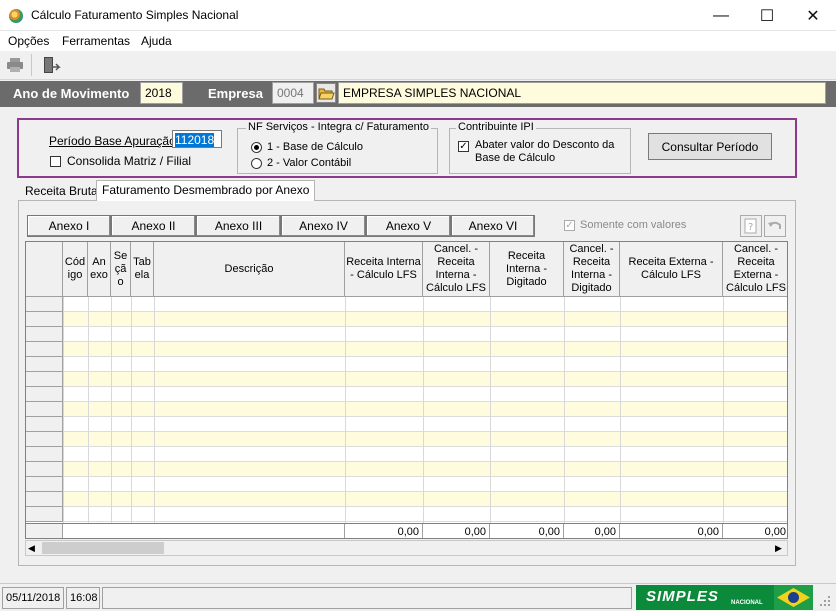 Image resolution: width=836 pixels, height=611 pixels. What do you see at coordinates (51, 66) in the screenshot?
I see `exit-door-icon` at bounding box center [51, 66].